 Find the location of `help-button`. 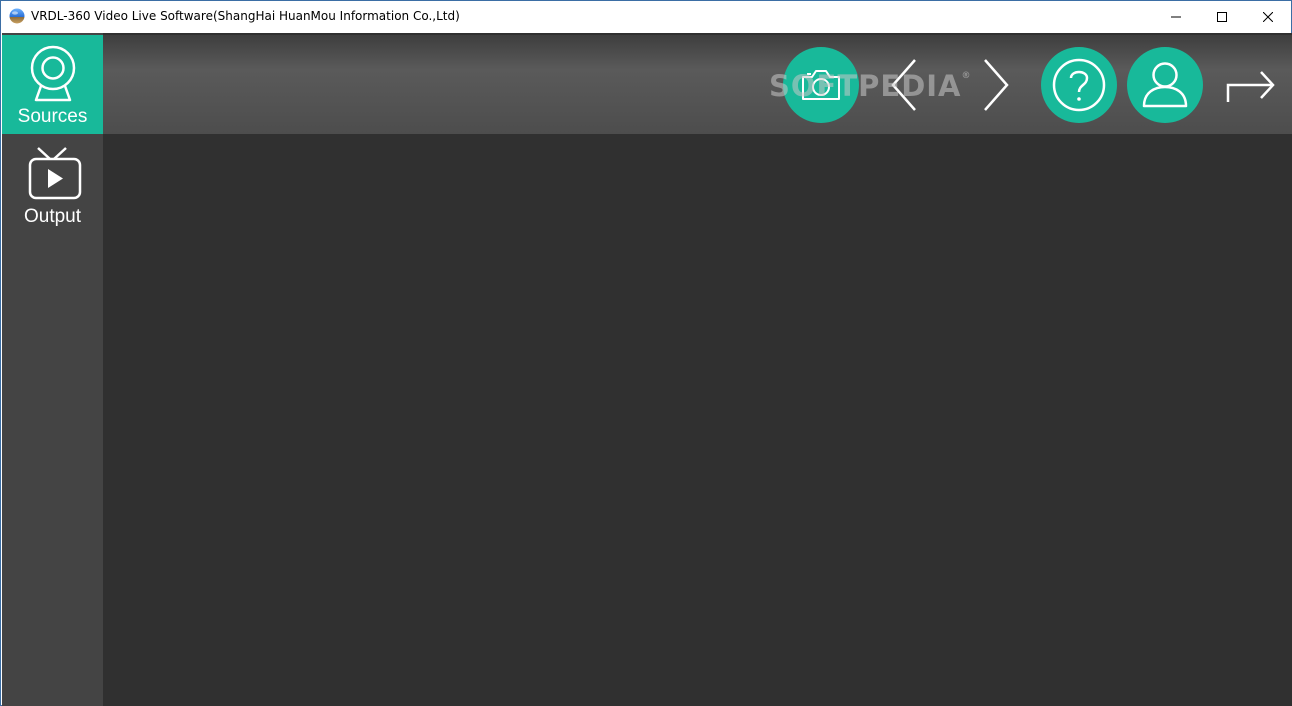

help-button is located at coordinates (1079, 85).